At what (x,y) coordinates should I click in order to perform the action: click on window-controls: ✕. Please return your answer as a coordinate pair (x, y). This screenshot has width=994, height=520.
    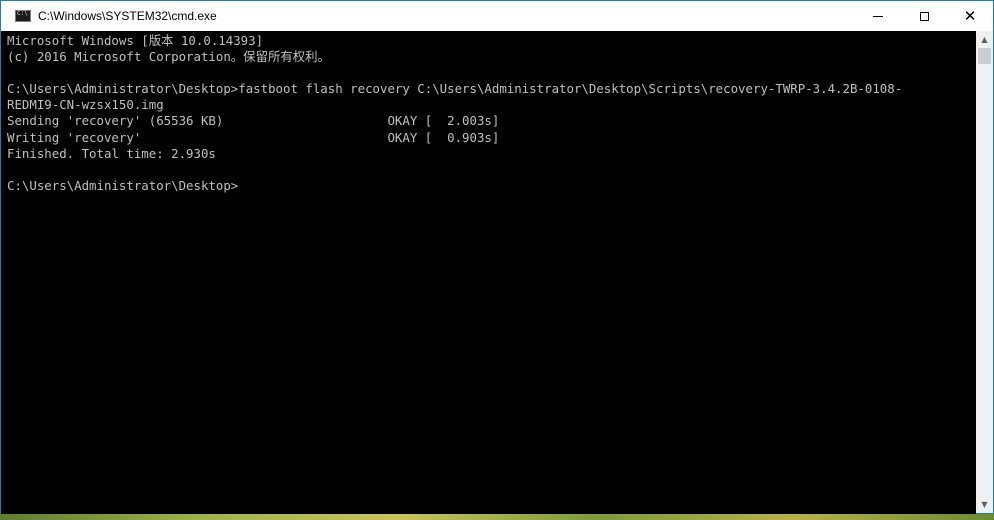
    Looking at the image, I should click on (924, 16).